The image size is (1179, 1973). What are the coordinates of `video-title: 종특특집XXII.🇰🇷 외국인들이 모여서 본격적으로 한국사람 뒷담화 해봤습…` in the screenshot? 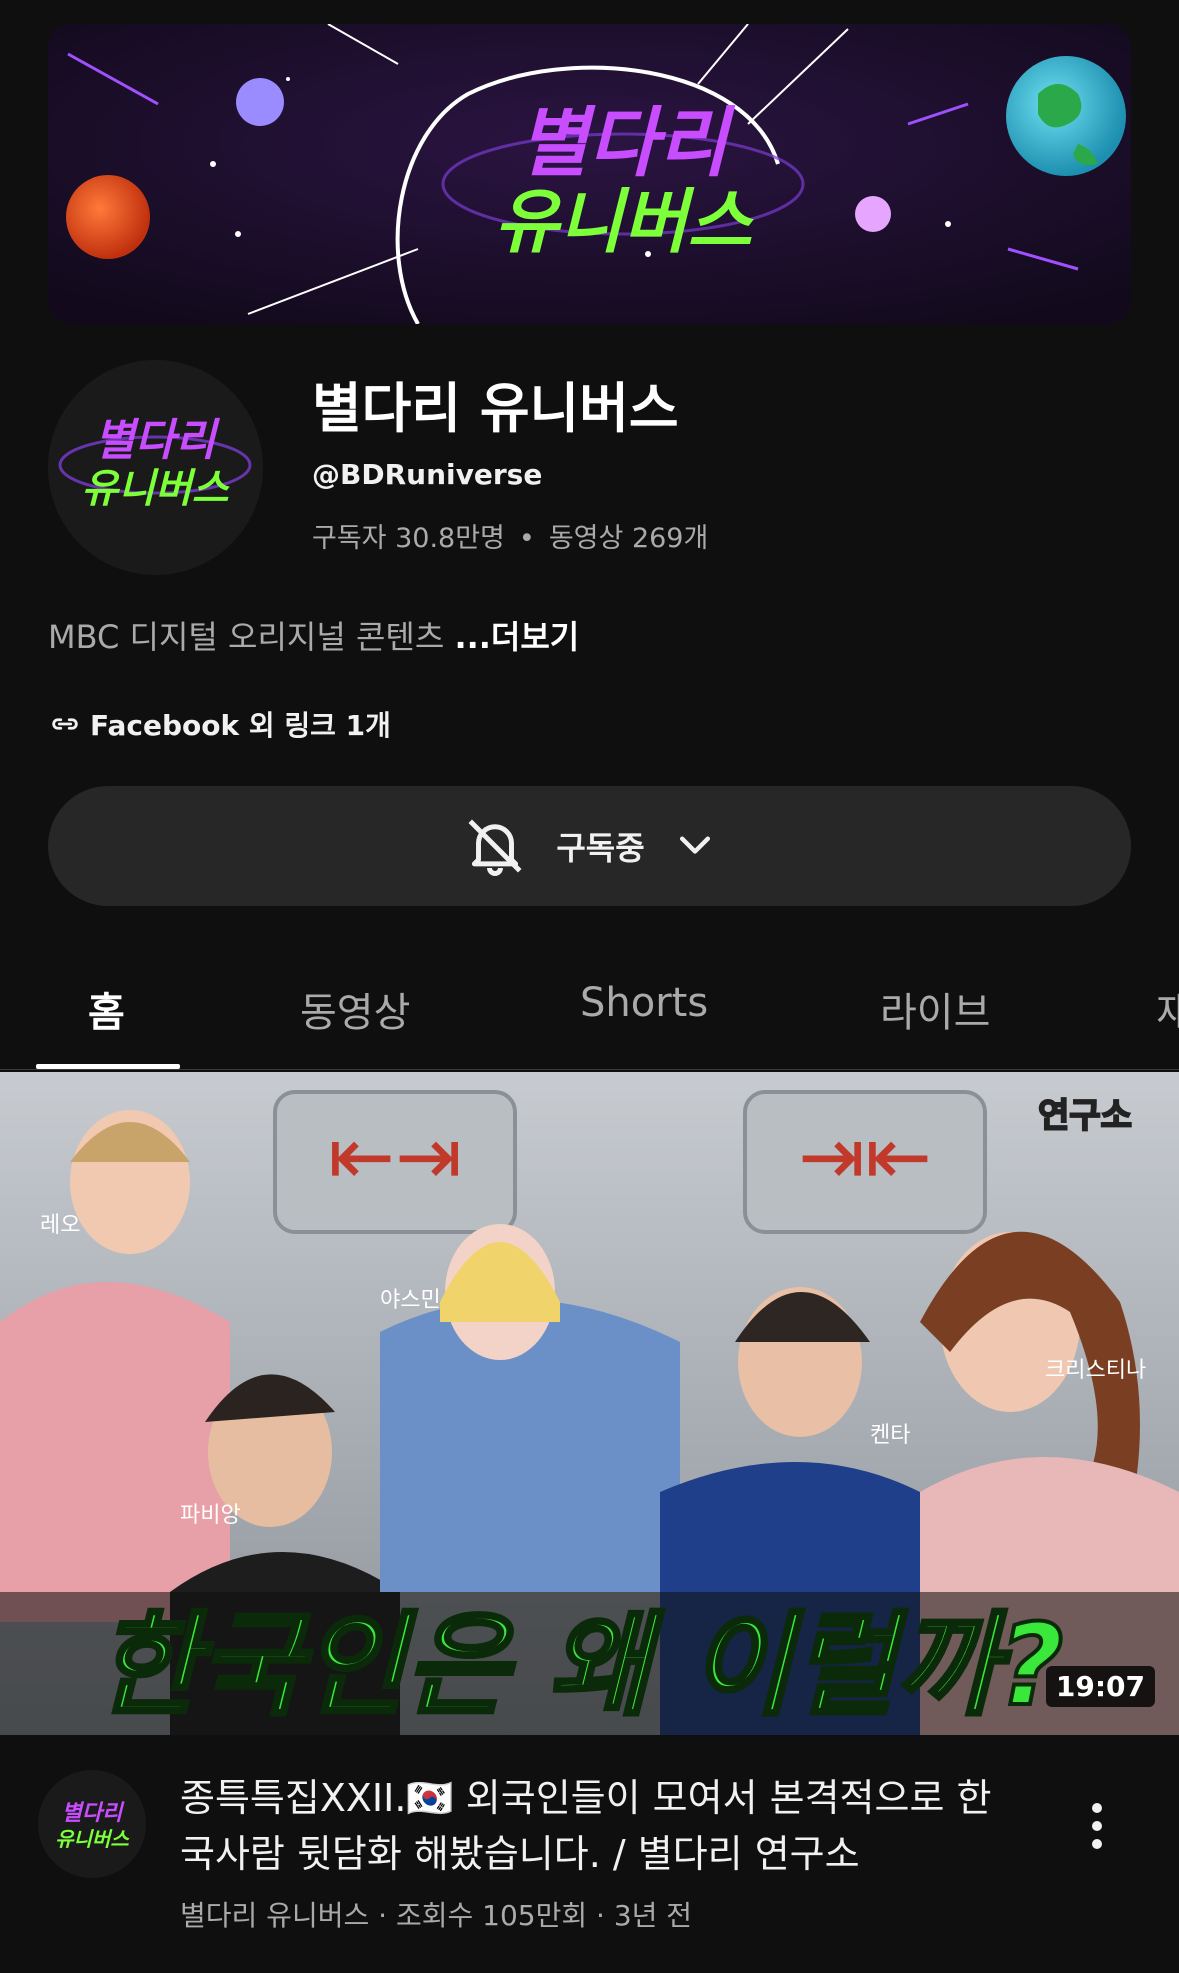 It's located at (595, 1826).